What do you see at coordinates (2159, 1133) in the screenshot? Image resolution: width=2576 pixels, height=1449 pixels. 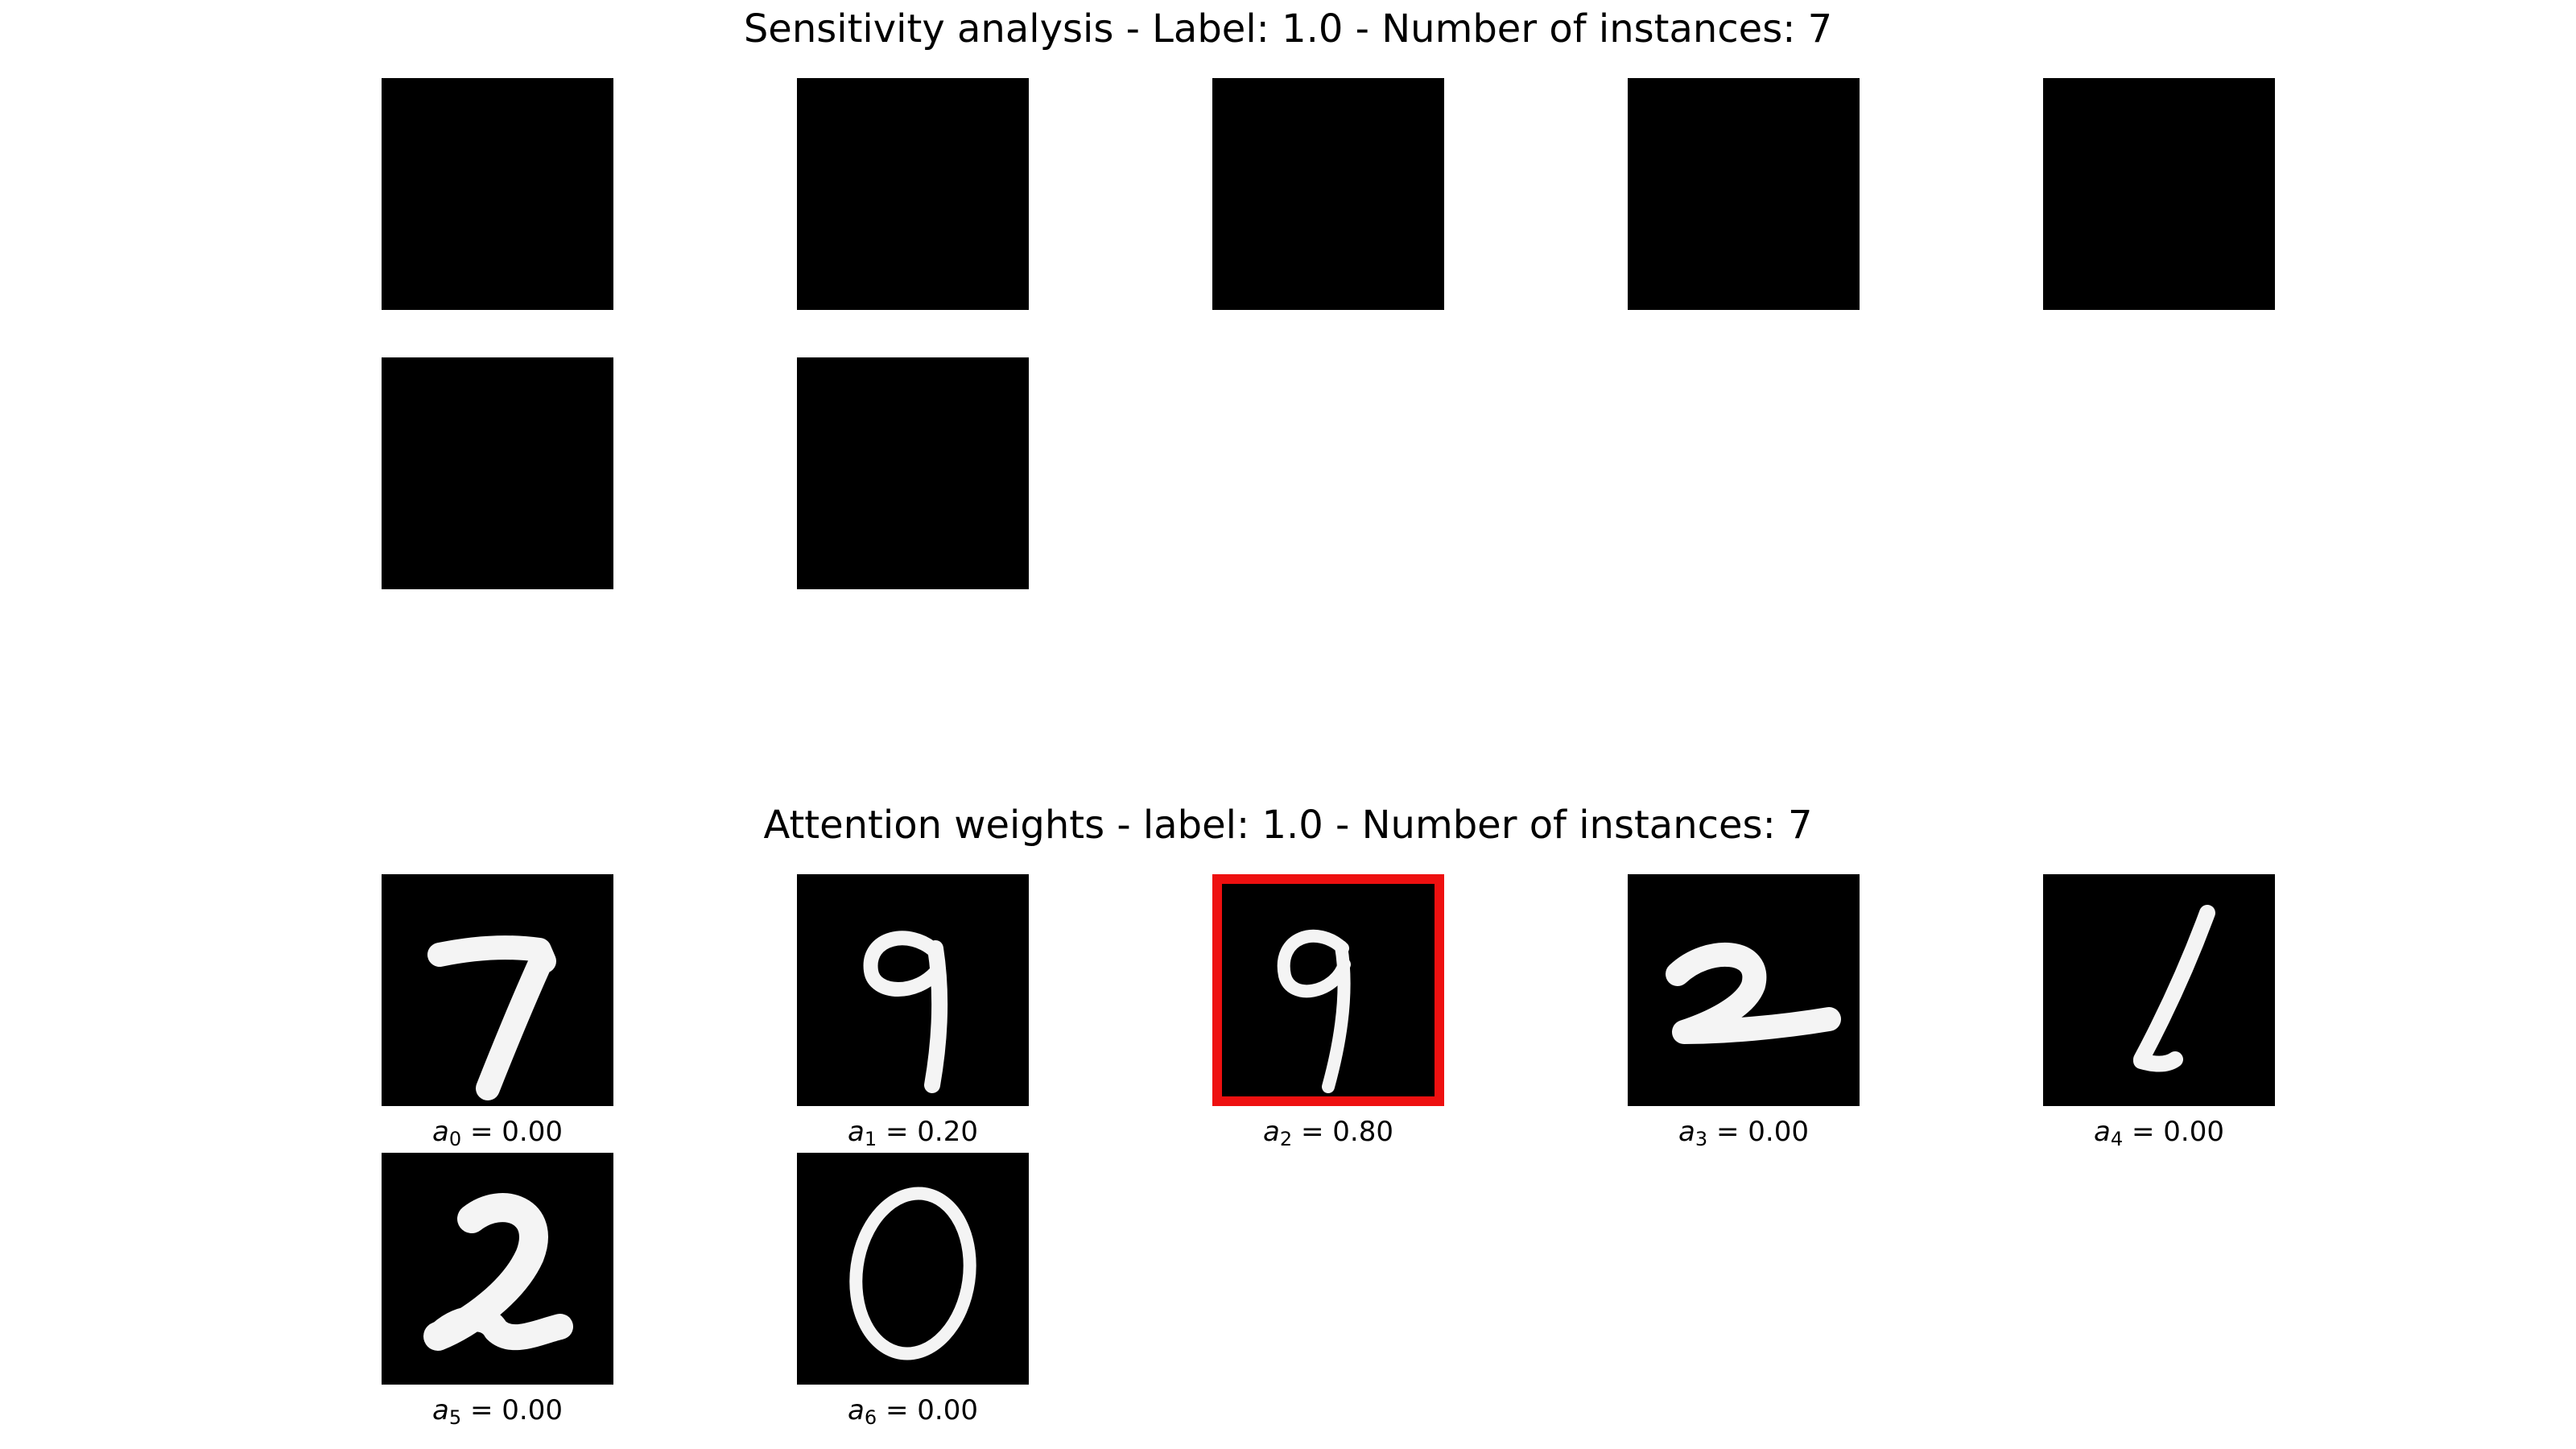 I see `attention-caption-4: a4 = 0.00` at bounding box center [2159, 1133].